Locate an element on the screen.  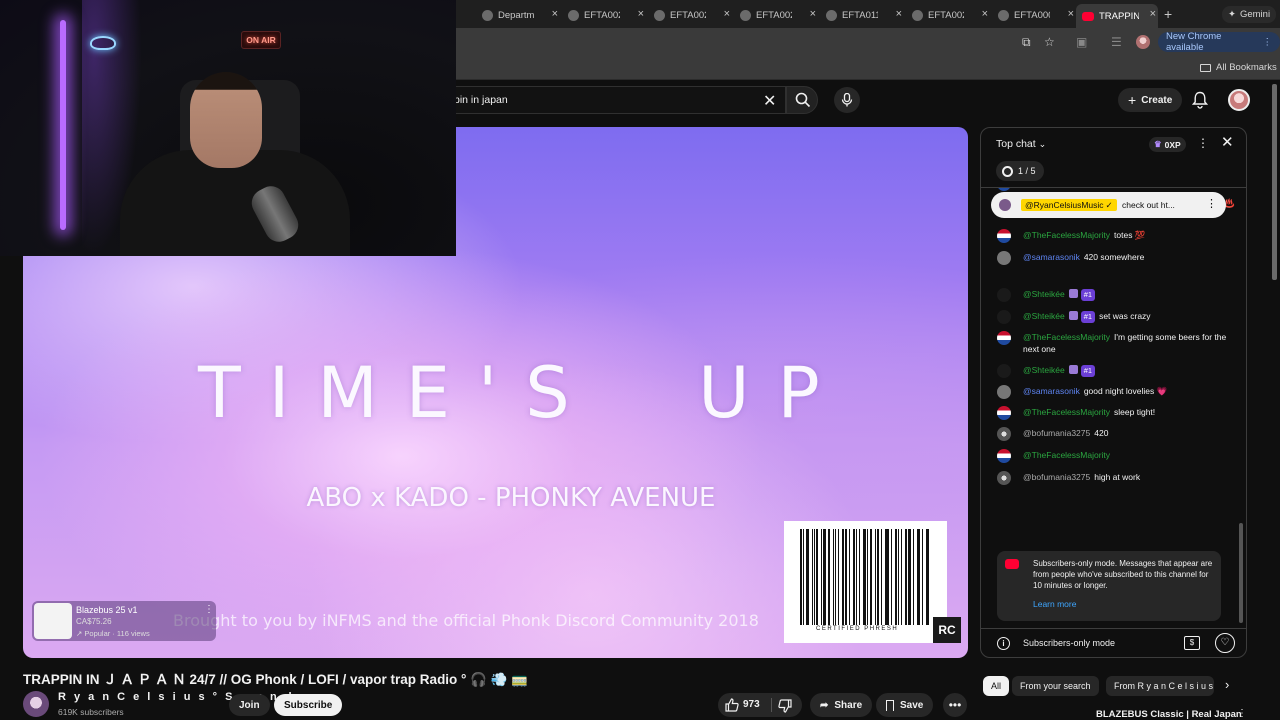
close-chat-icon: ✕ is located at coordinates (1227, 142).